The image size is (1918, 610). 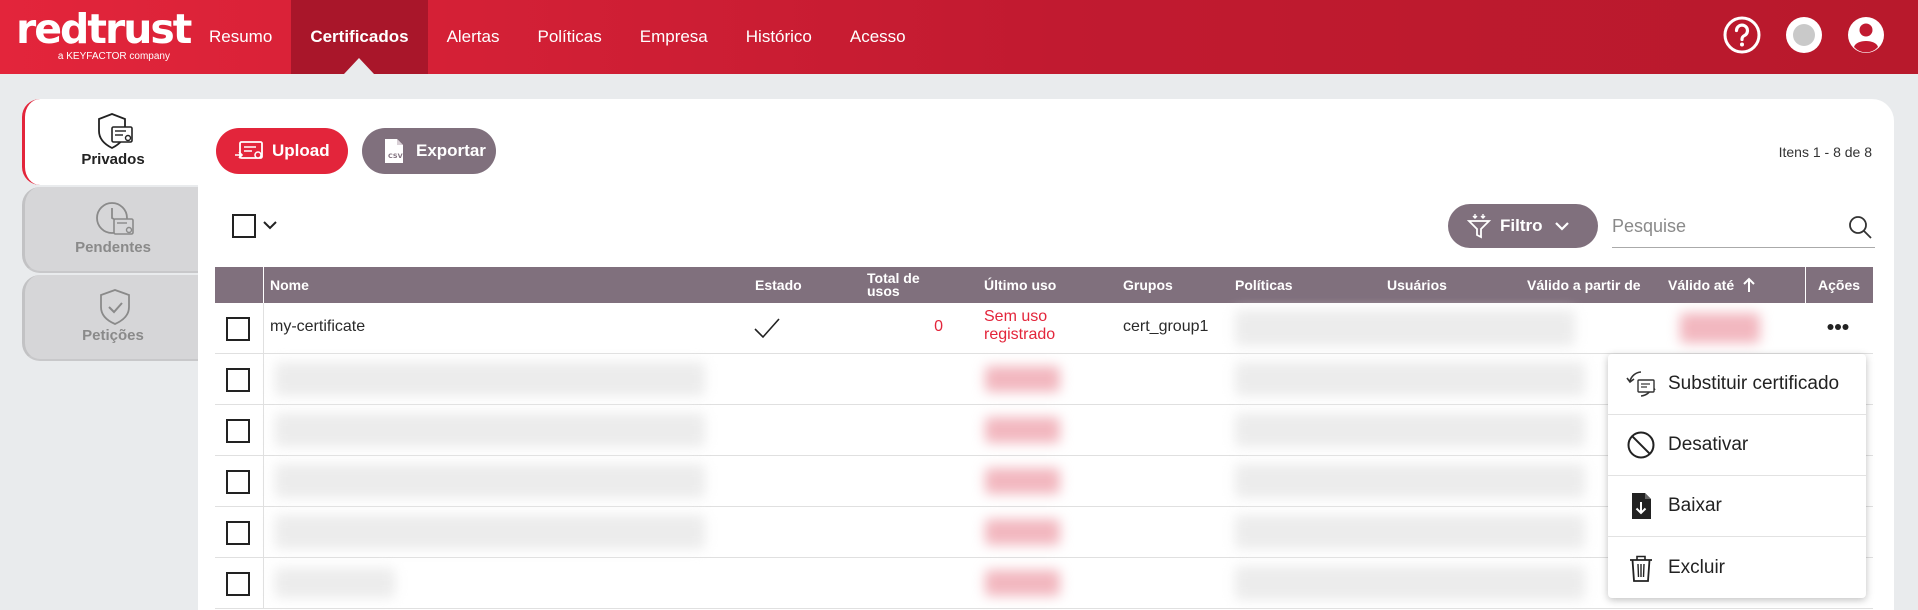 What do you see at coordinates (113, 335) in the screenshot?
I see `sidetab-label: Petições` at bounding box center [113, 335].